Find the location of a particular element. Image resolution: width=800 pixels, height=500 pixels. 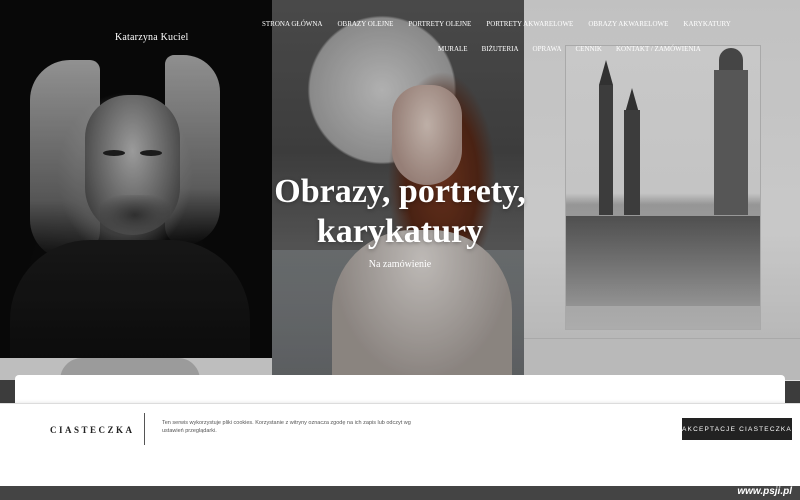

nav-item-oprawa: OPRAWA is located at coordinates (547, 49).